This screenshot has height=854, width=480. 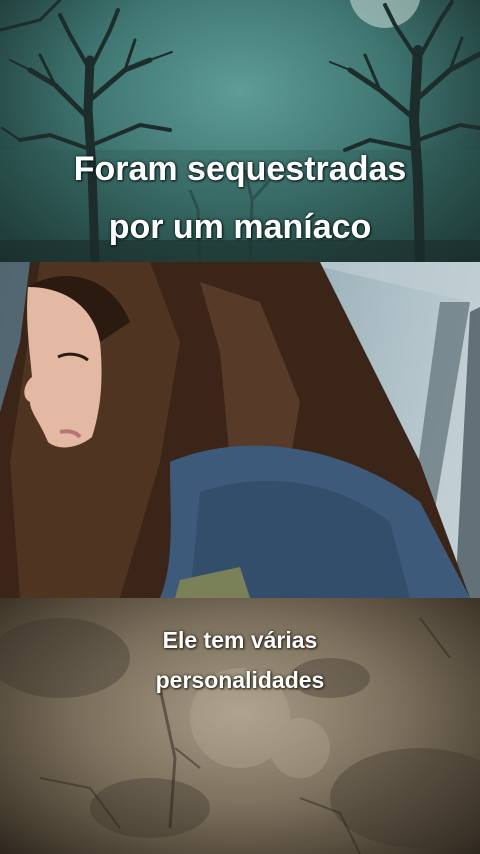 I want to click on top-caption: Foram sequestradas por um maníaco, so click(x=240, y=198).